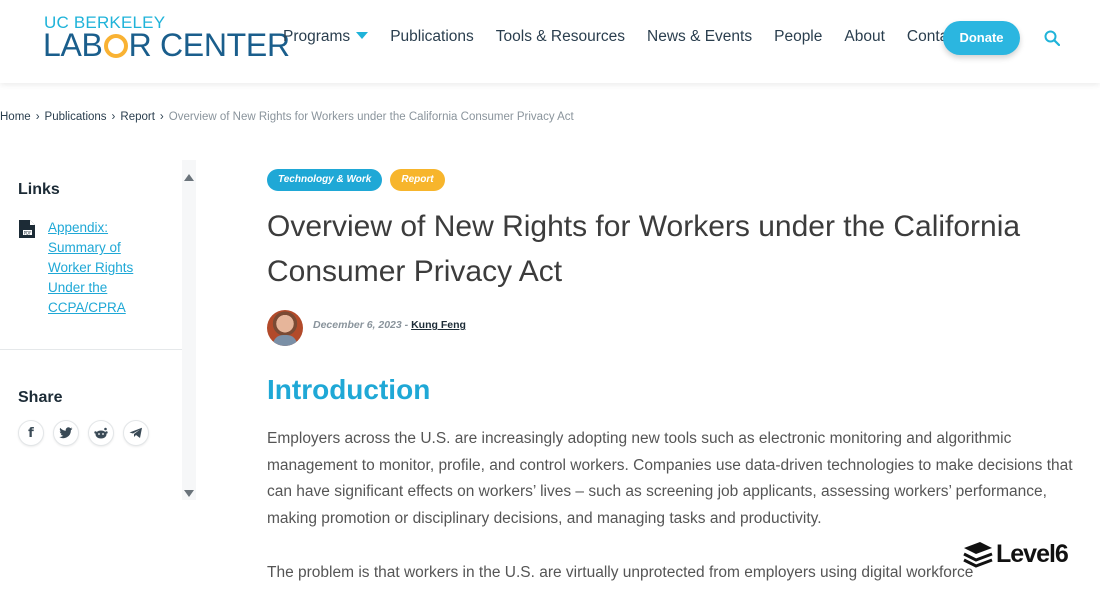  What do you see at coordinates (76, 117) in the screenshot?
I see `breadcrumb-publications: Publications` at bounding box center [76, 117].